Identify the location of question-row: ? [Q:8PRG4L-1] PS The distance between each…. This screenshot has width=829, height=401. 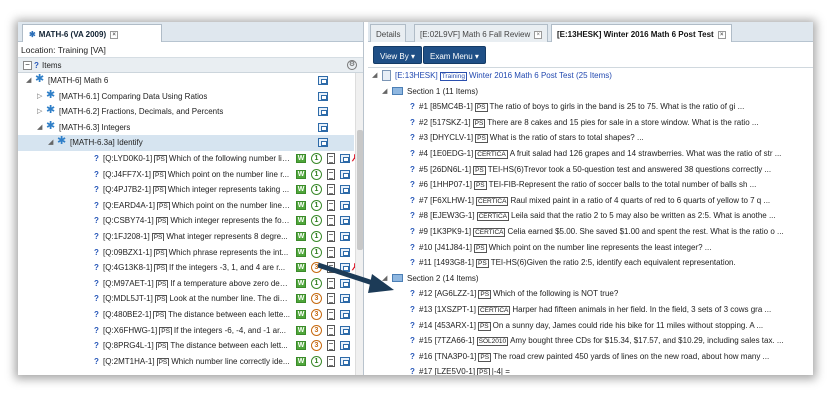
(186, 346).